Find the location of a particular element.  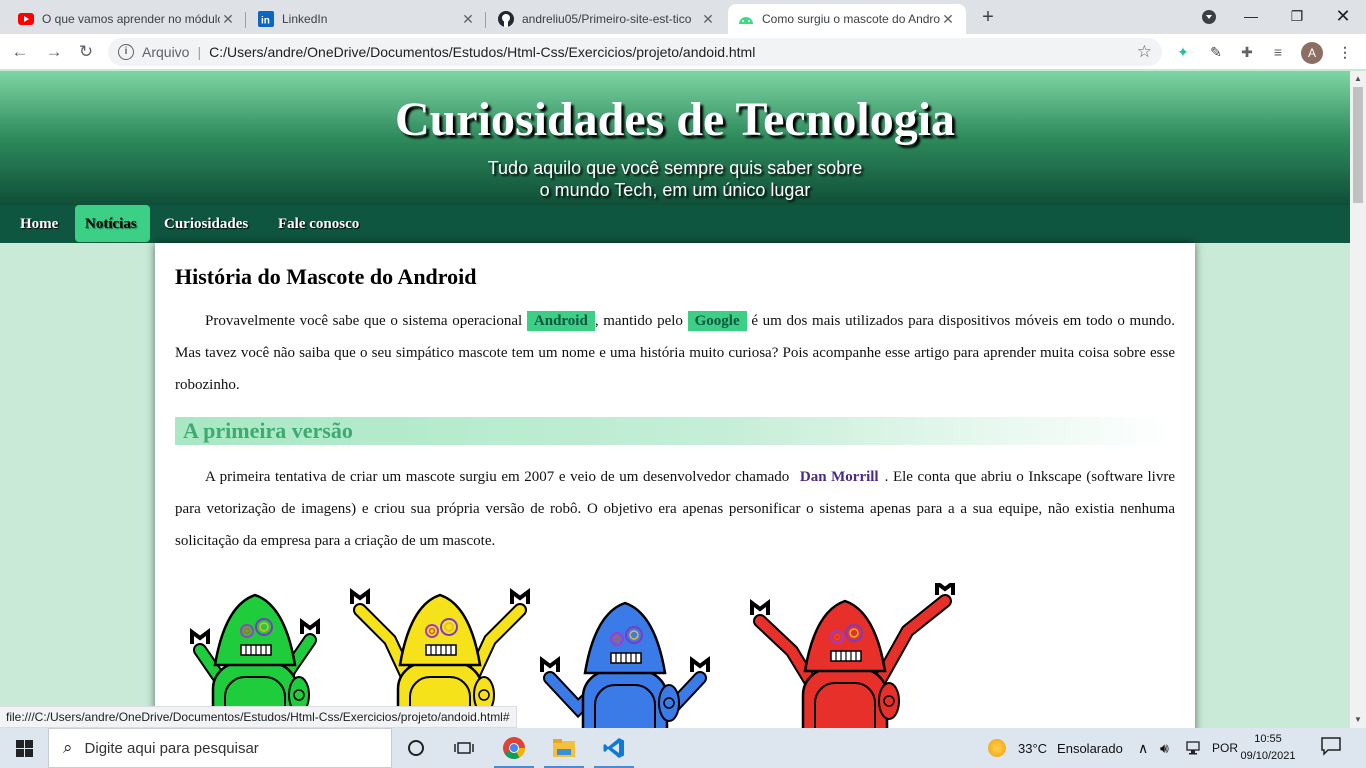

minimize-icon: — is located at coordinates (1251, 17).